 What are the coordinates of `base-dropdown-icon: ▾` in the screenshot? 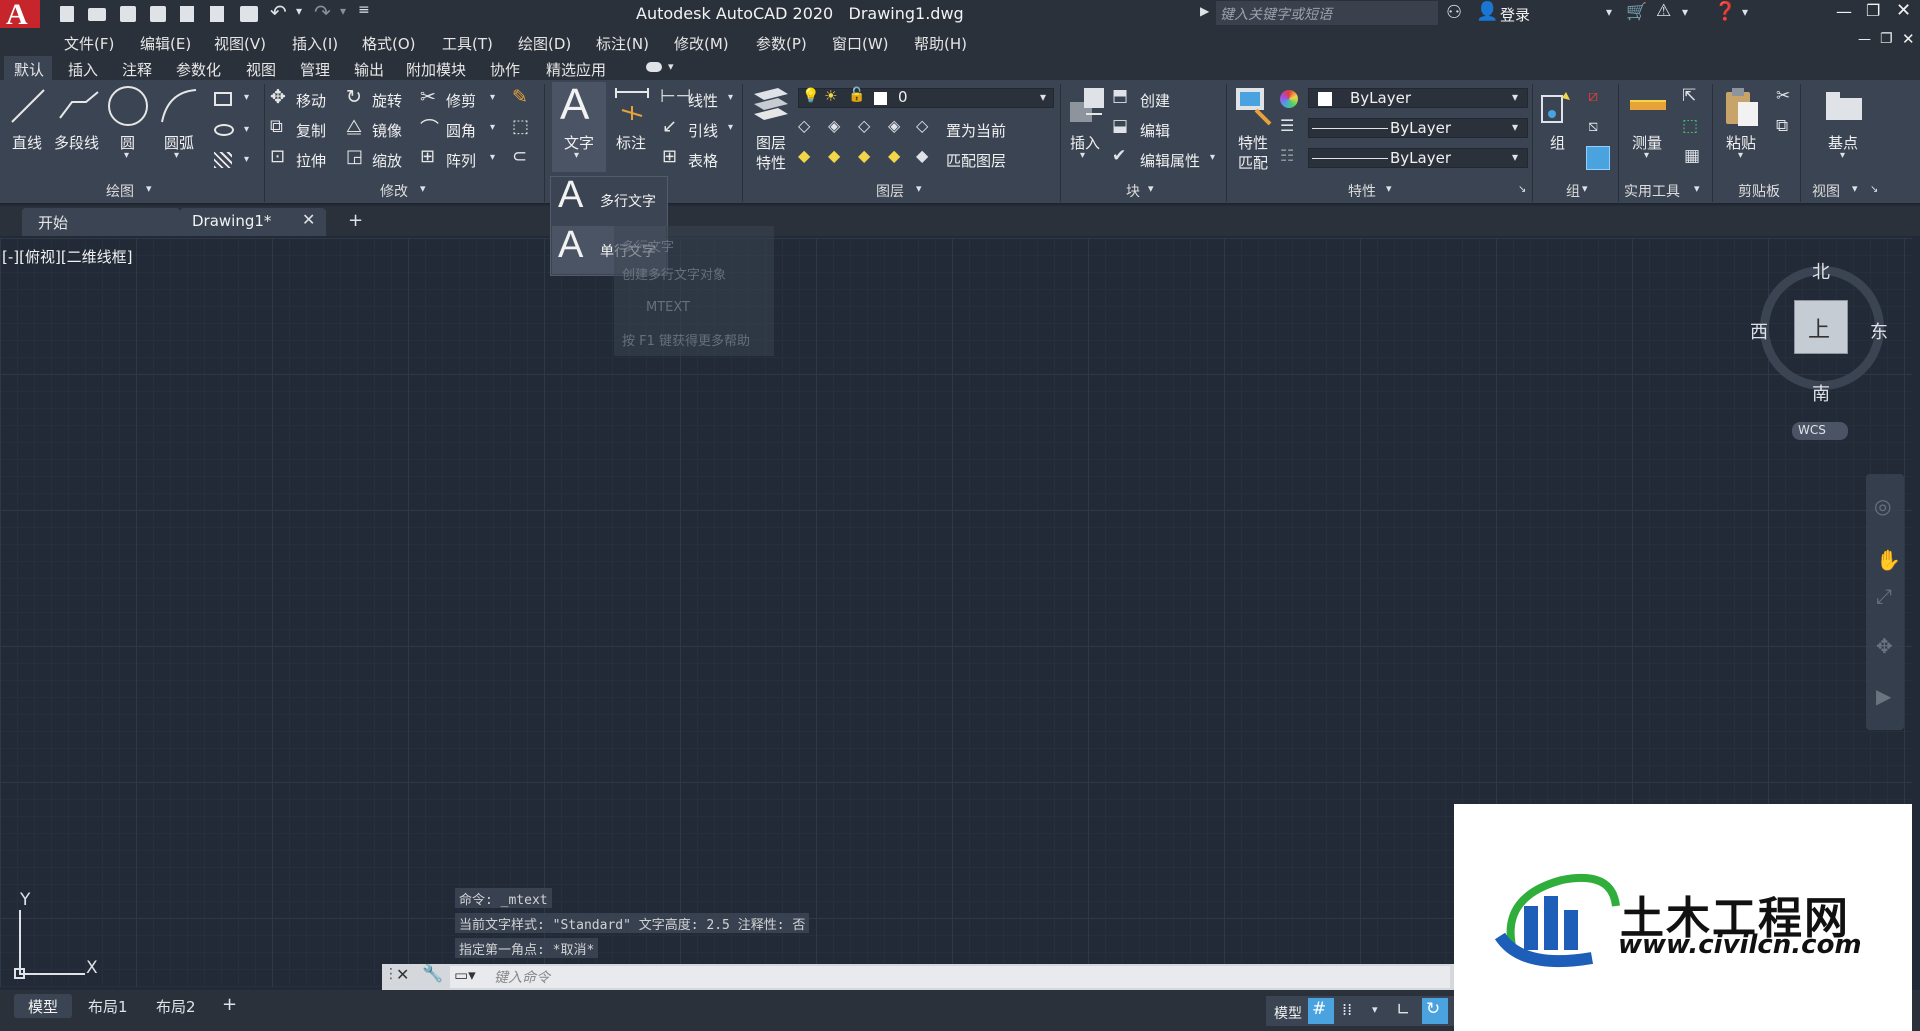 It's located at (1842, 155).